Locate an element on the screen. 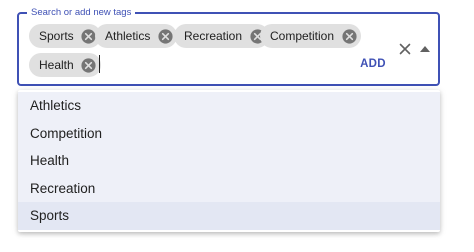  chip-label: Sports is located at coordinates (56, 36).